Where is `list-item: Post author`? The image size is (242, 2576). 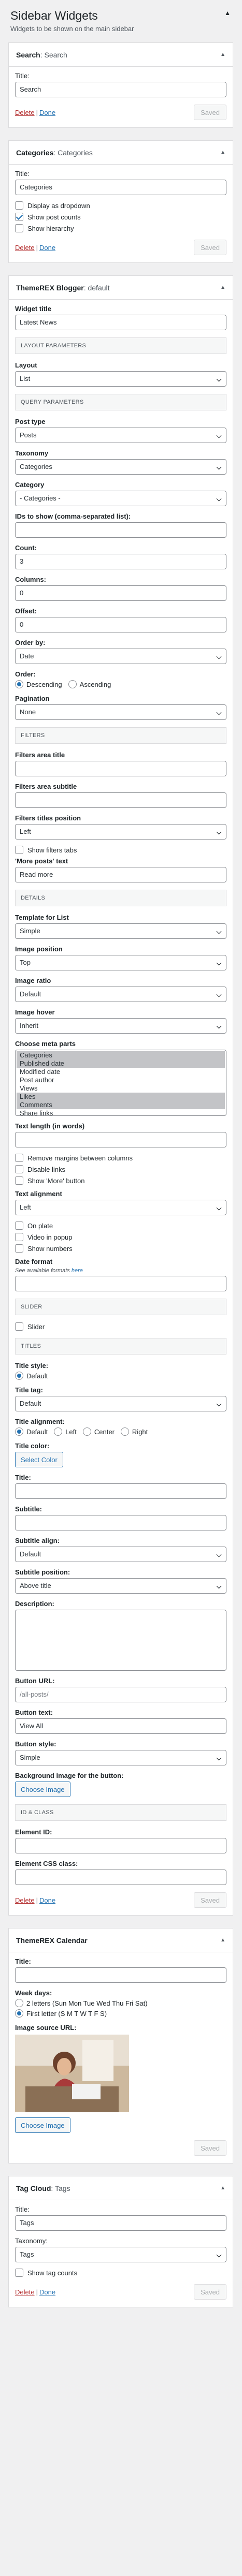 list-item: Post author is located at coordinates (121, 1080).